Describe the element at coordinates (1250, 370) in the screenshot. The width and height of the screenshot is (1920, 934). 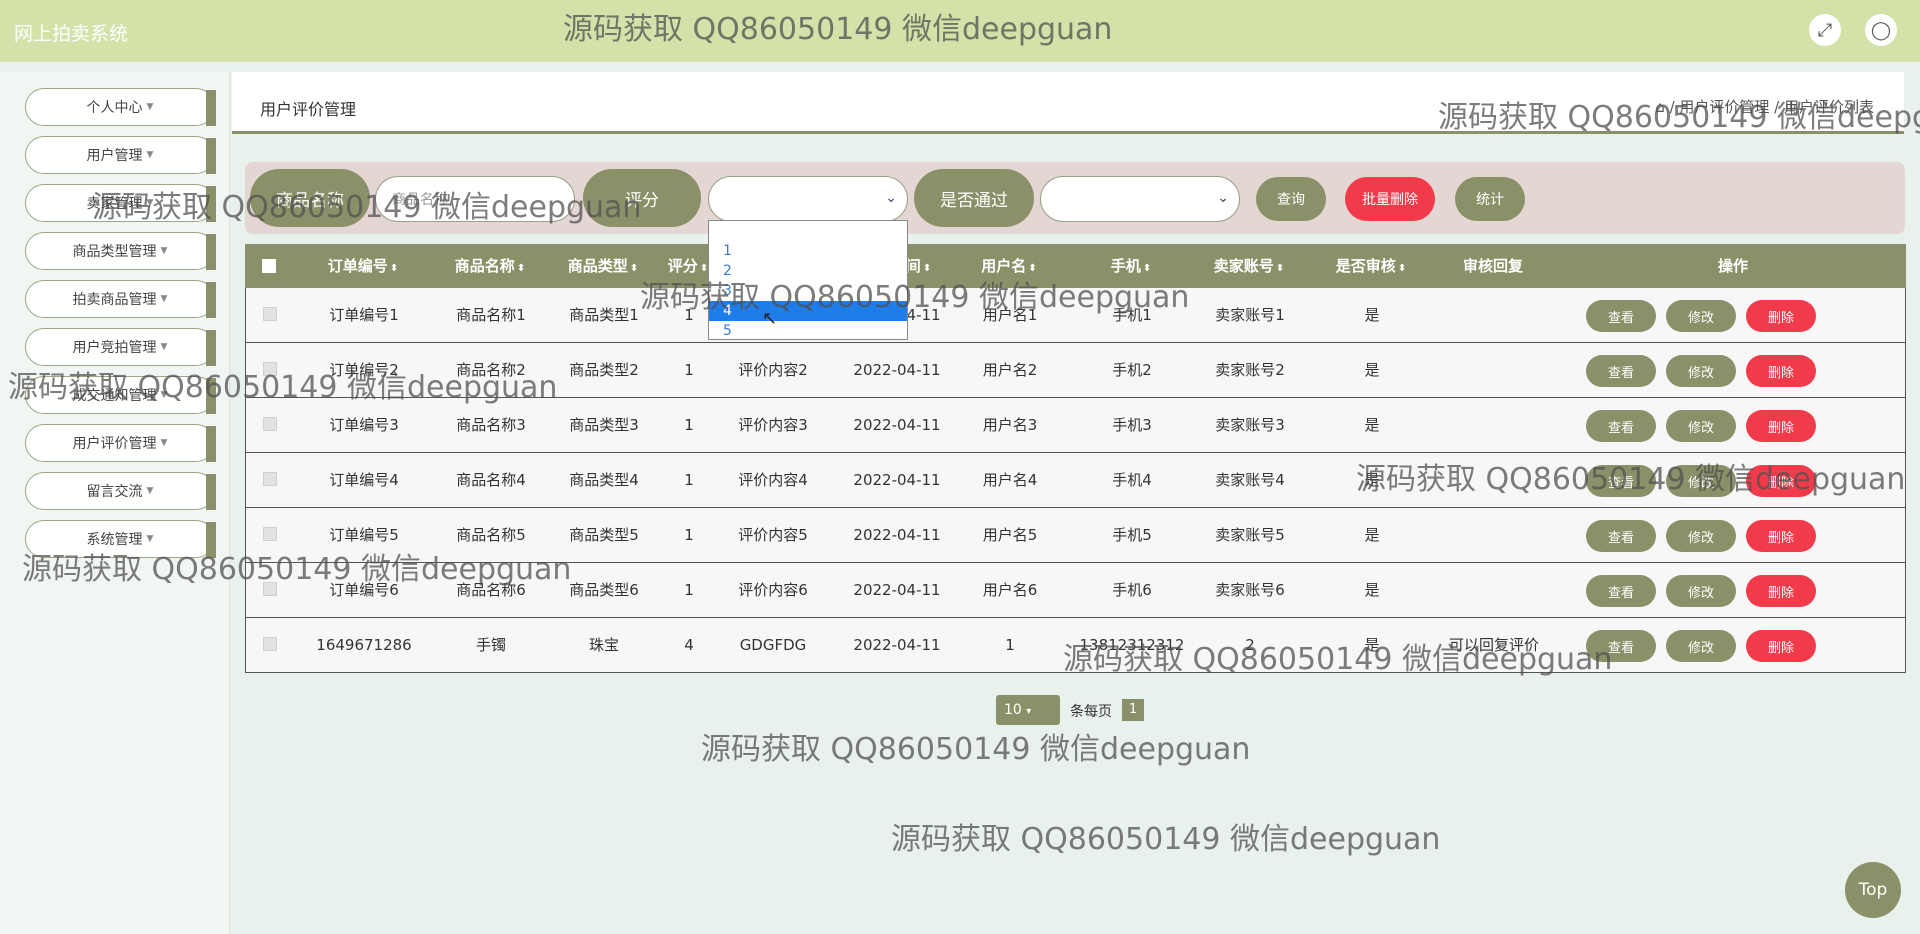
I see `table-cell: 卖家账号2` at that location.